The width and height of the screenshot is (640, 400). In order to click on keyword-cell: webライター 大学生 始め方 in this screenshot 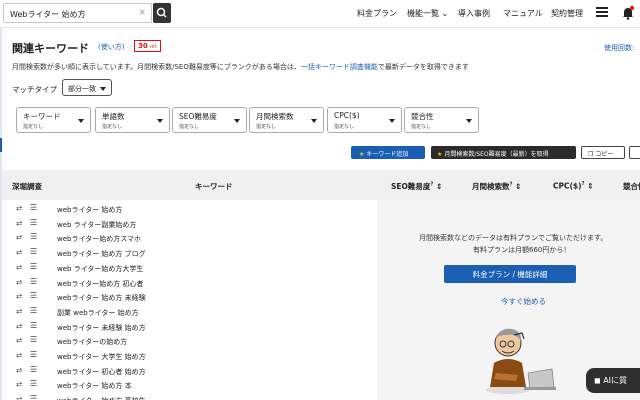, I will do `click(101, 357)`.